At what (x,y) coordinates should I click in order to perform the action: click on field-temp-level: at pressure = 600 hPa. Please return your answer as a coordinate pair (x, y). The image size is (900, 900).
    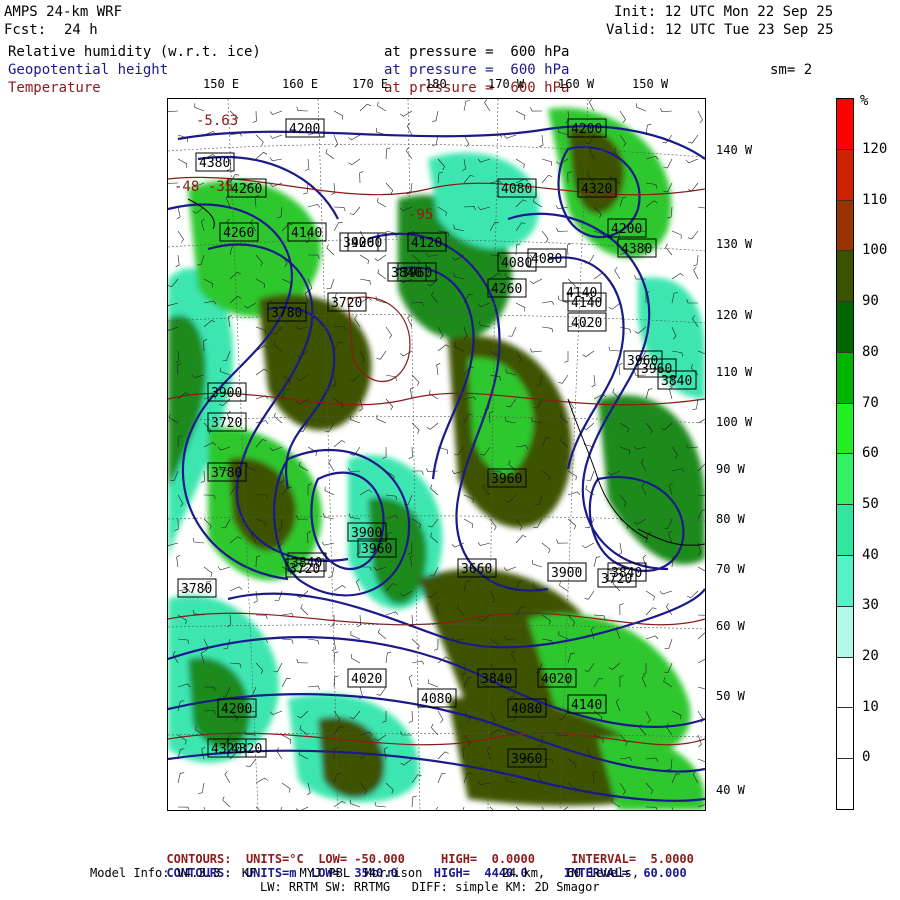
    Looking at the image, I should click on (477, 88).